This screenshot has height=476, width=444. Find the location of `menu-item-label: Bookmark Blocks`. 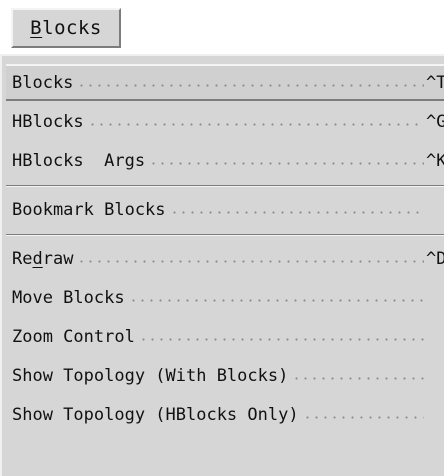

menu-item-label: Bookmark Blocks is located at coordinates (89, 209).